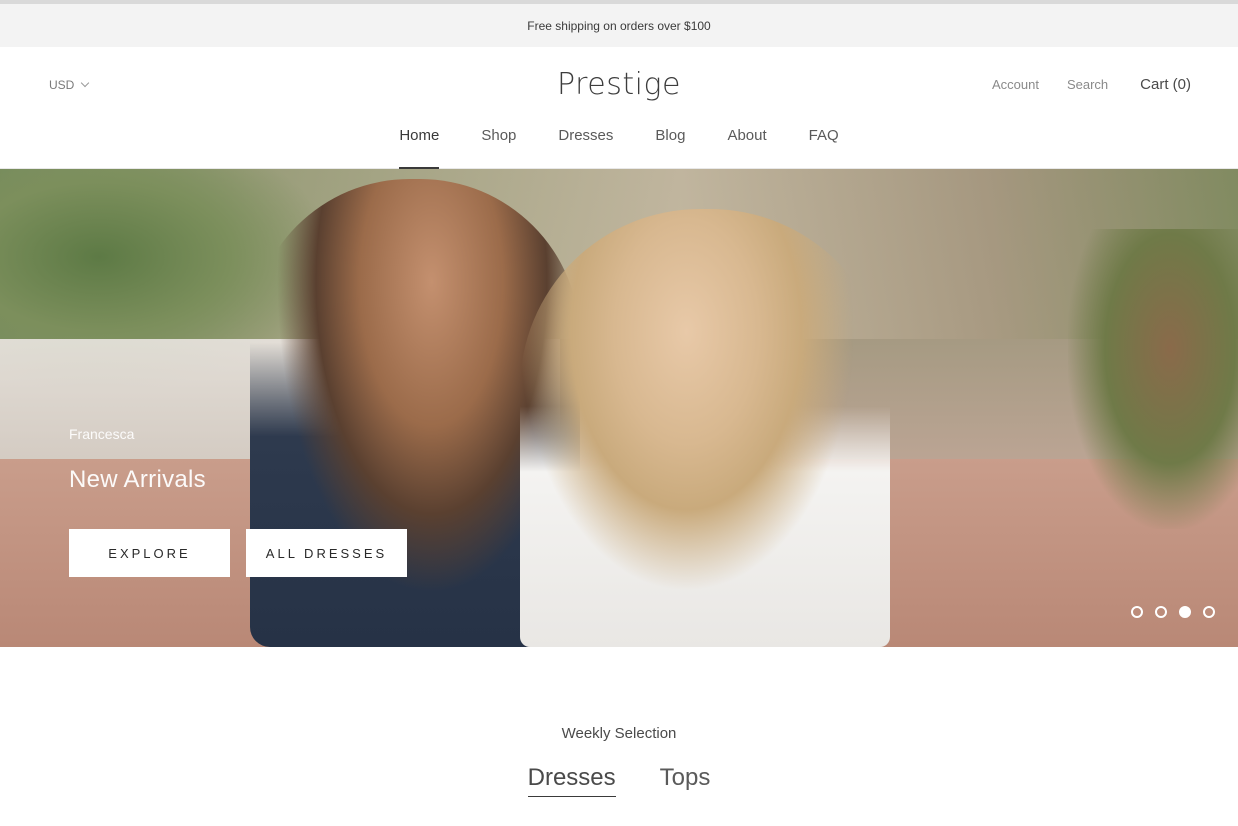 This screenshot has height=826, width=1238. Describe the element at coordinates (670, 148) in the screenshot. I see `nav-item-blog: Blog` at that location.